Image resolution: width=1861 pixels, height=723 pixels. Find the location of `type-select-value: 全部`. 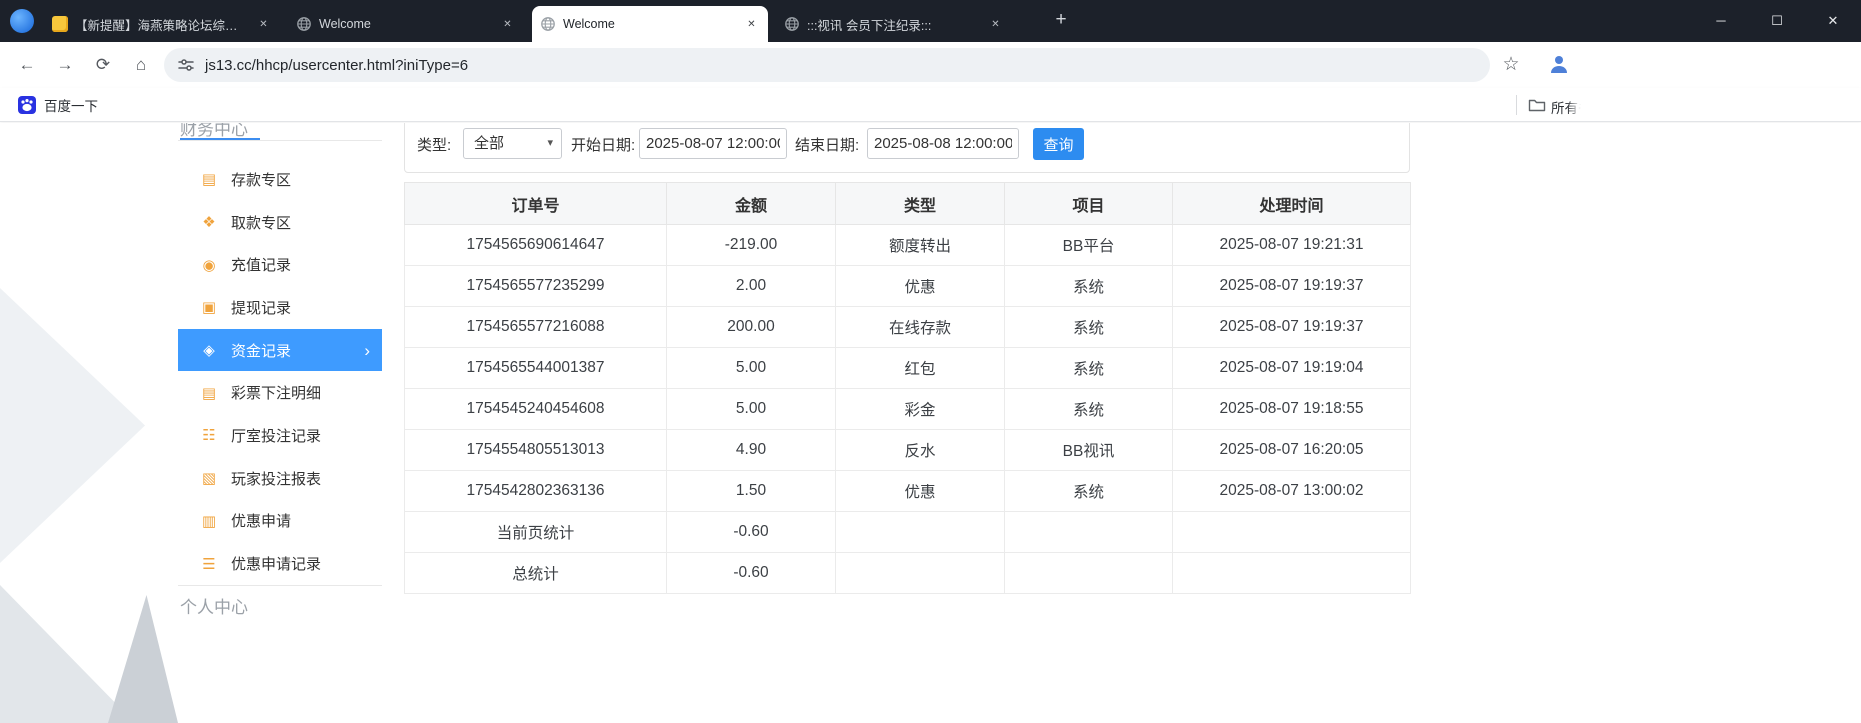

type-select-value: 全部 is located at coordinates (489, 143).